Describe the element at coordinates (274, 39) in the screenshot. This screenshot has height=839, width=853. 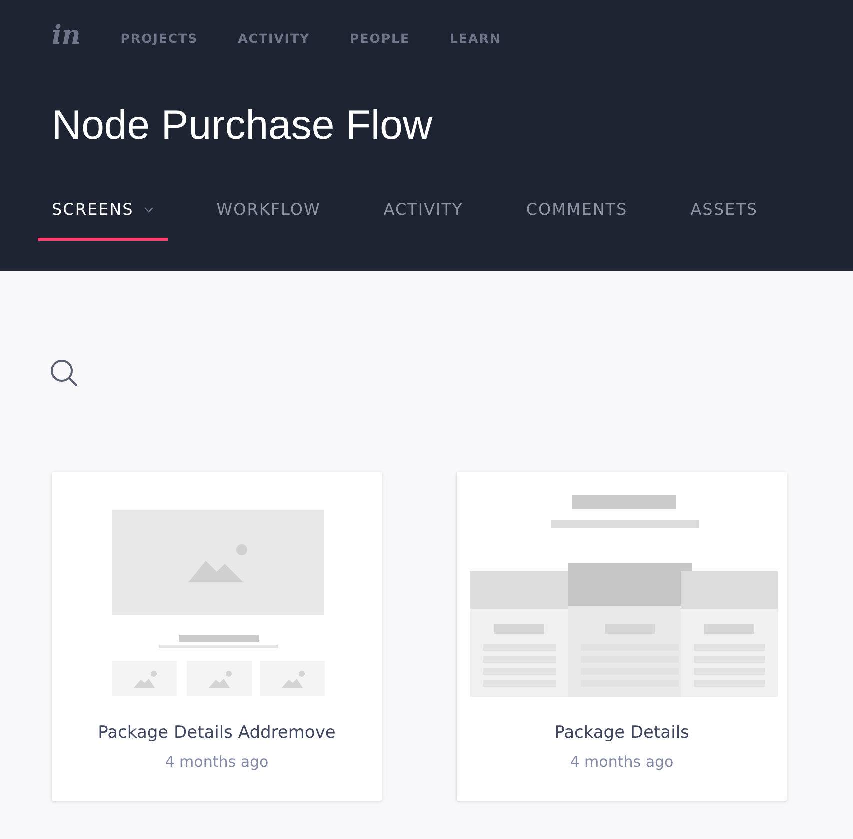
I see `nav-link: ACTIVITY` at that location.